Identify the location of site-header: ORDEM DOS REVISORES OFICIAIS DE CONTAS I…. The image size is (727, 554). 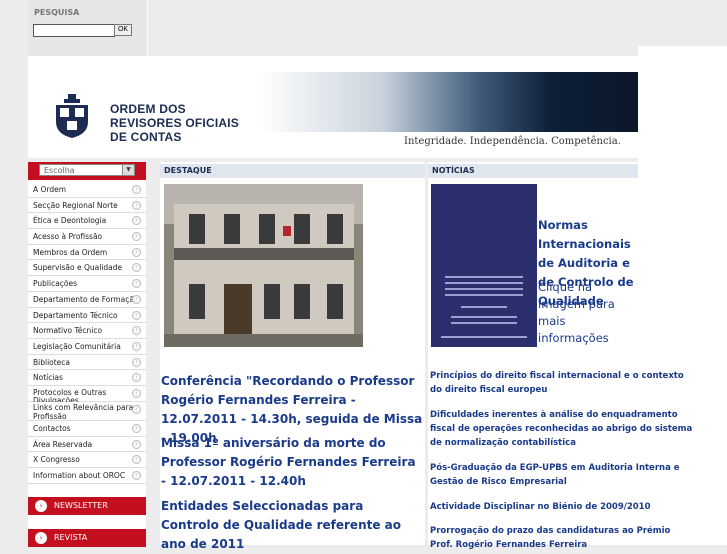
(333, 115).